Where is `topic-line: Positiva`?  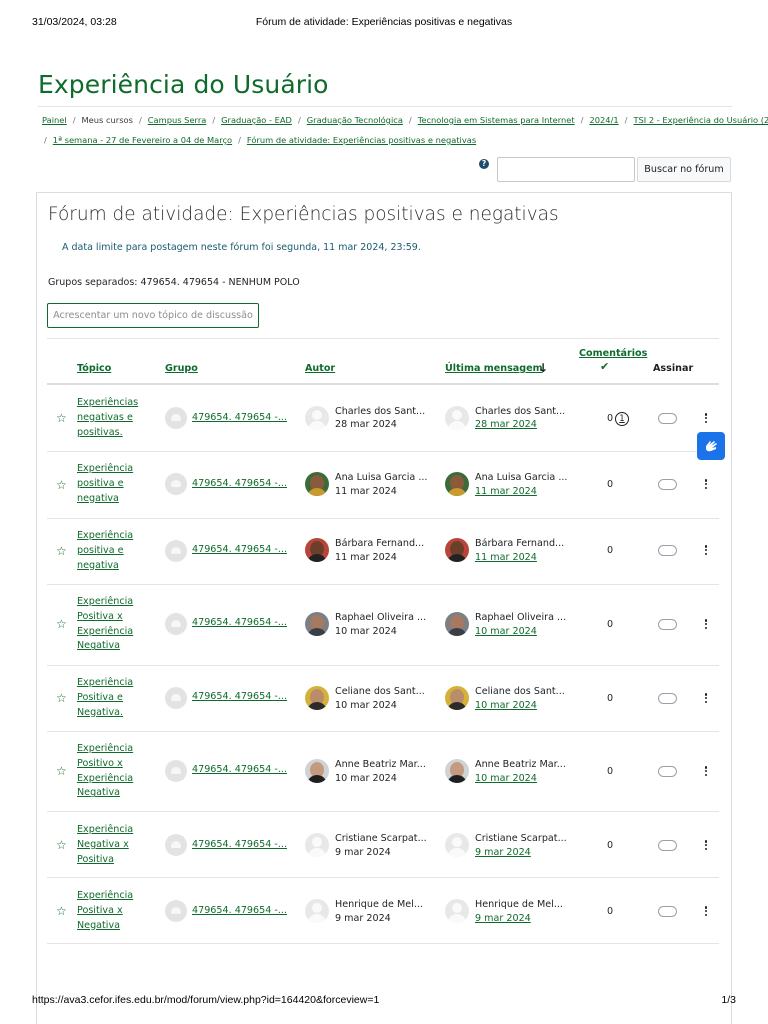
topic-line: Positiva is located at coordinates (95, 859).